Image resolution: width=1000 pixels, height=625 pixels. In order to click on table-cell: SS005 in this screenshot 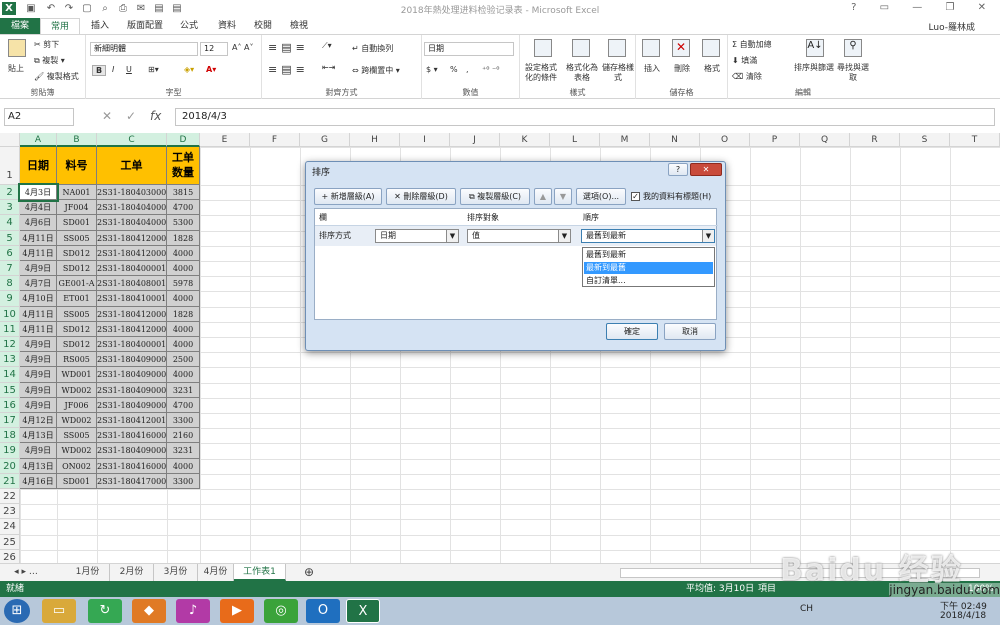, I will do `click(77, 238)`.